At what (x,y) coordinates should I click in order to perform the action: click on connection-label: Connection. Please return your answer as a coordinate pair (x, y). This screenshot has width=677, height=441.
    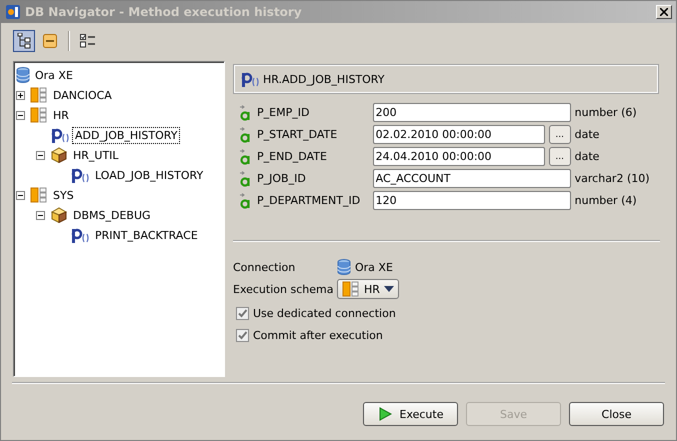
    Looking at the image, I should click on (264, 267).